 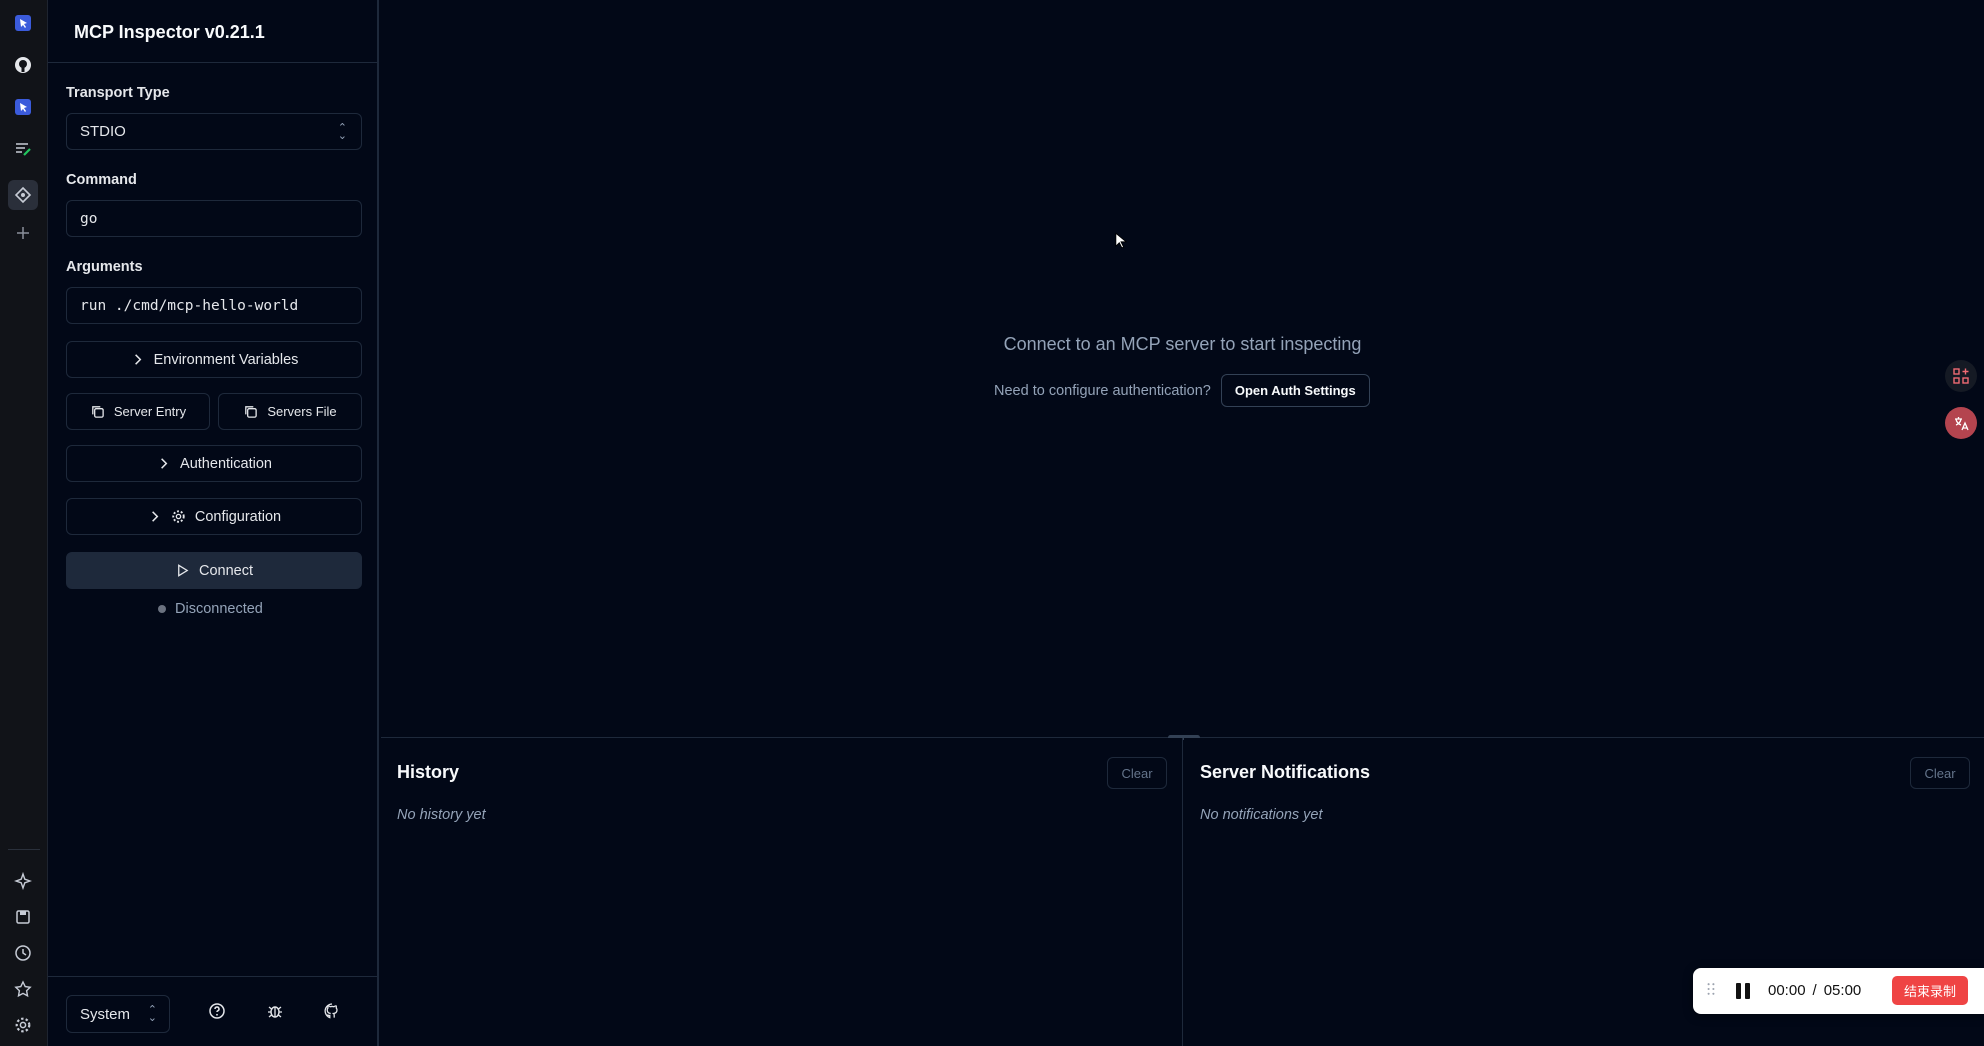 I want to click on theme-value: System, so click(x=105, y=1014).